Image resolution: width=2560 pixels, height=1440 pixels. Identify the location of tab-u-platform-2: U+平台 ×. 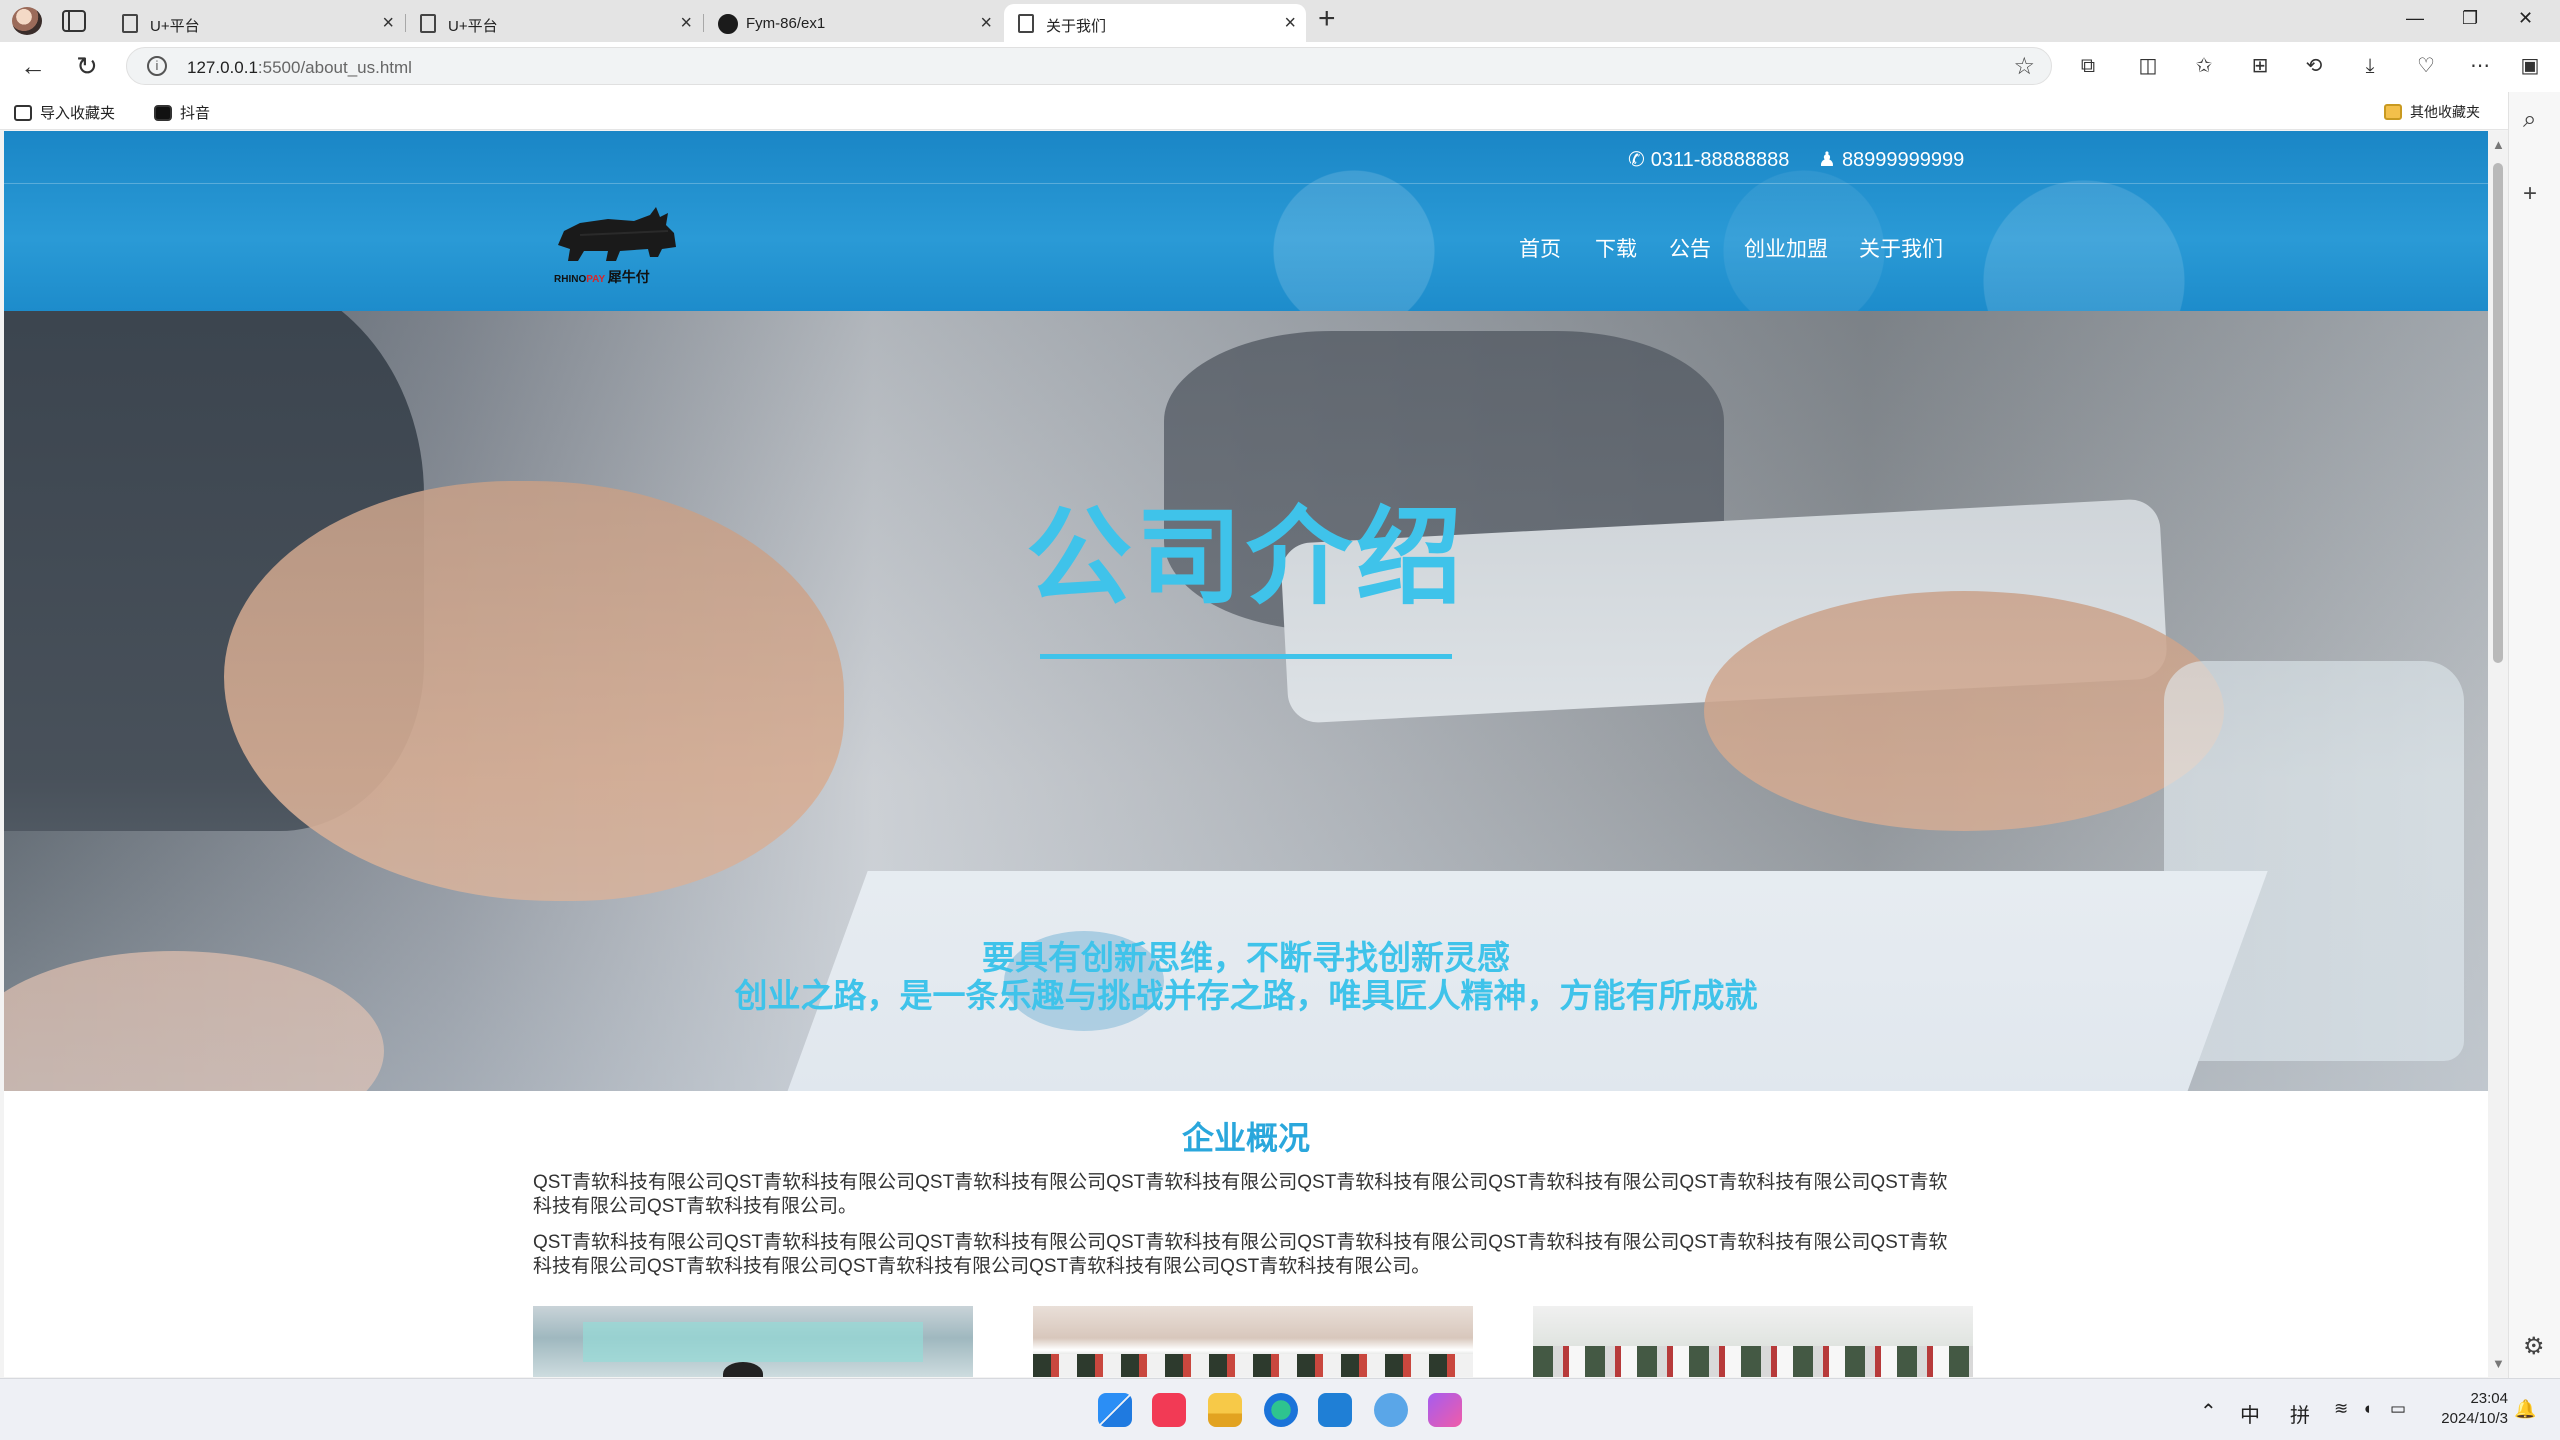
(554, 23).